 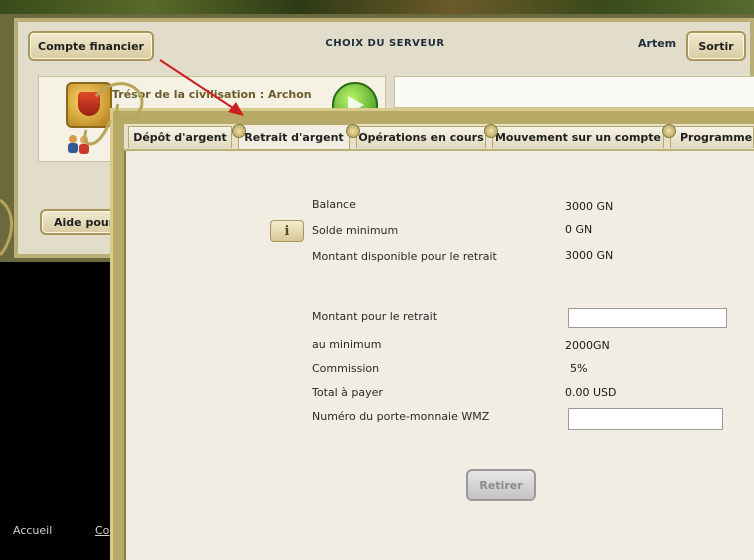 I want to click on minimum-amount-value: 2000GN, so click(x=587, y=345).